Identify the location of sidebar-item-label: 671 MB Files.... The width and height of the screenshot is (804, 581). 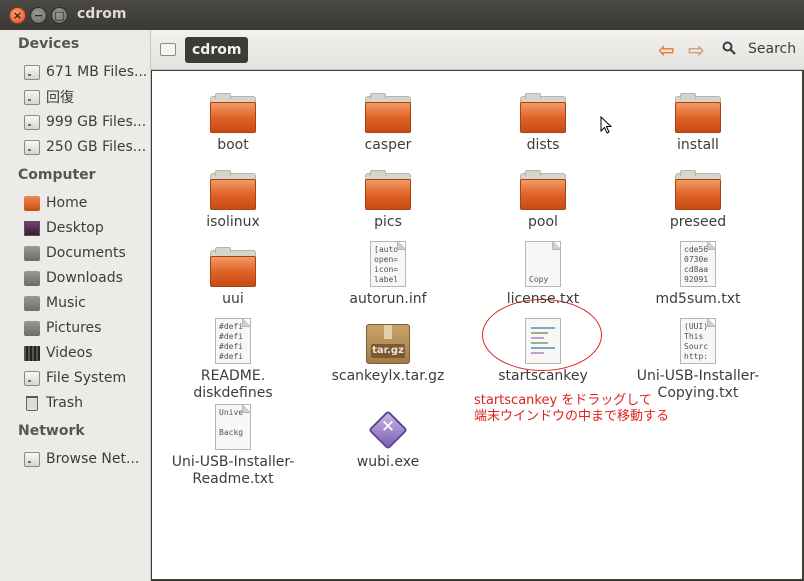
(97, 72).